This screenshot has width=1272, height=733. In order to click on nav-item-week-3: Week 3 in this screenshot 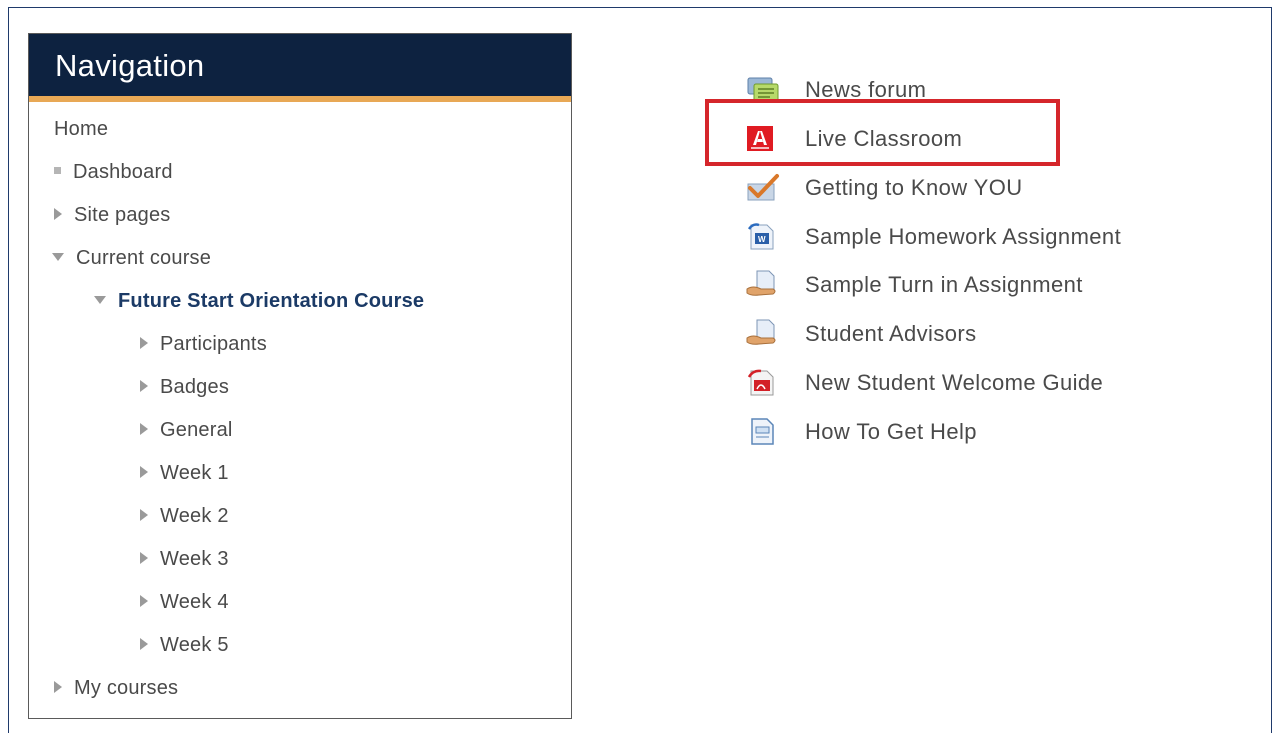, I will do `click(184, 559)`.